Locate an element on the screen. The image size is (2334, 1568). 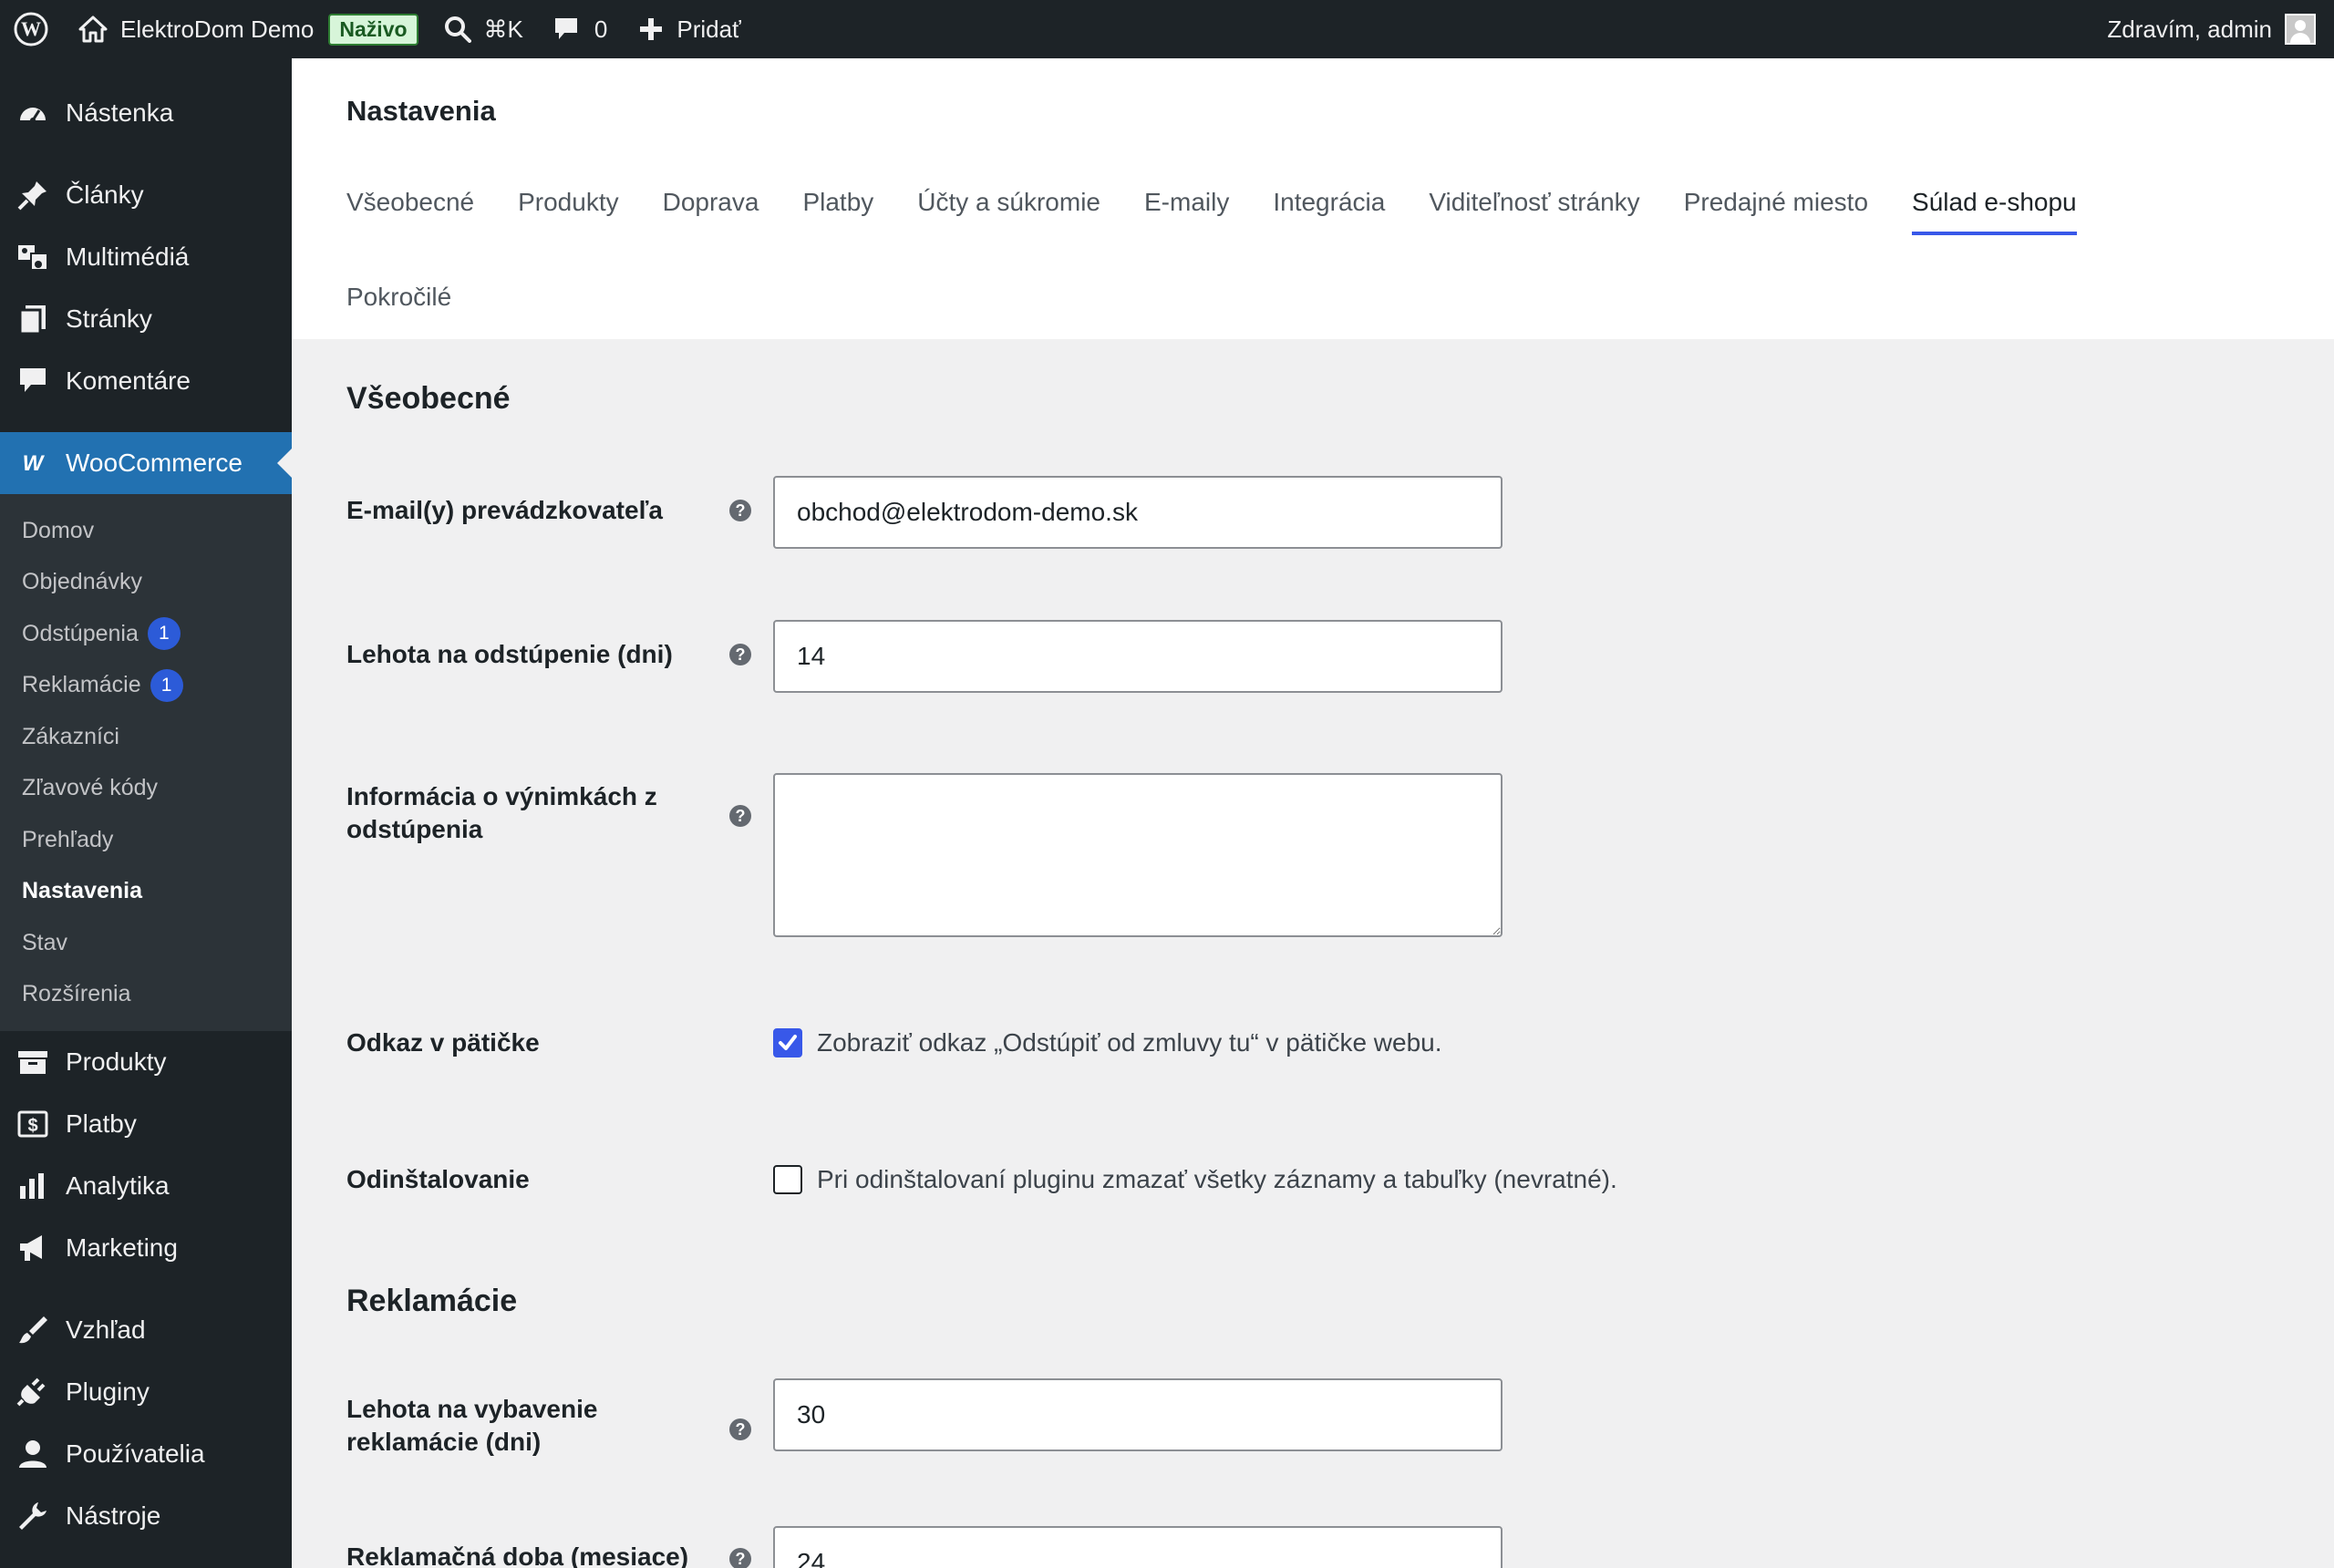
menu-item-label: Stránky is located at coordinates (109, 318).